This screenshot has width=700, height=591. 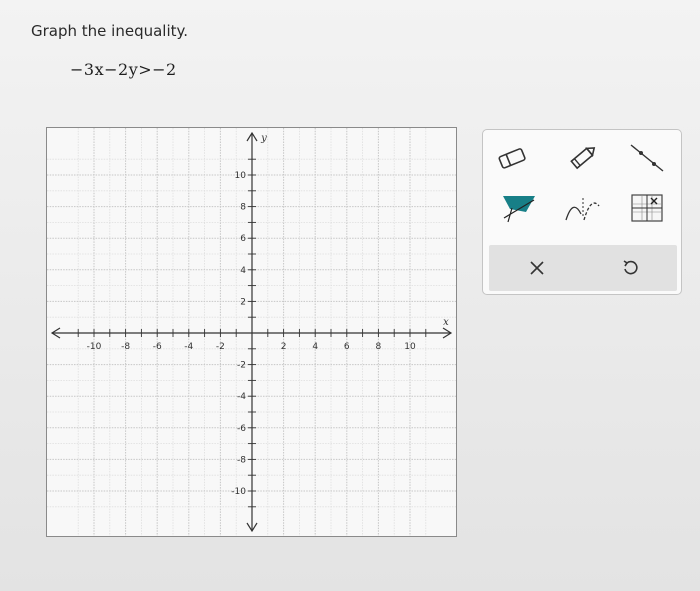 What do you see at coordinates (583, 268) in the screenshot?
I see `action-bar` at bounding box center [583, 268].